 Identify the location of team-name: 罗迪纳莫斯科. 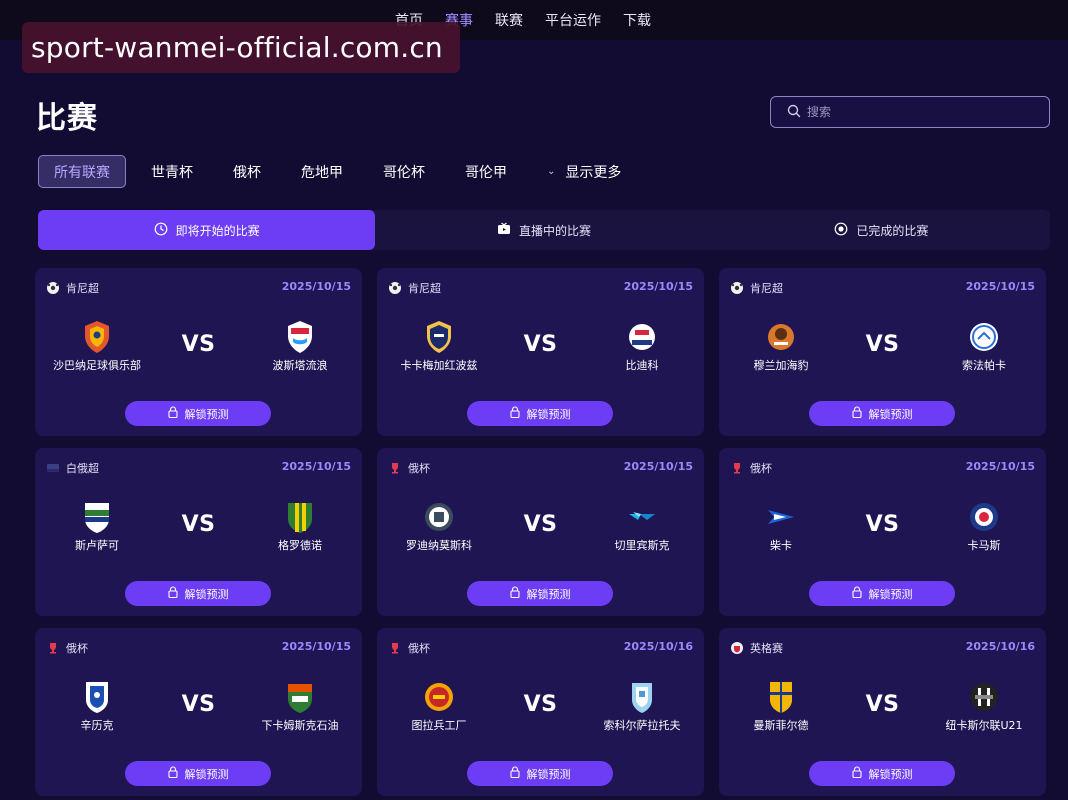
(439, 545).